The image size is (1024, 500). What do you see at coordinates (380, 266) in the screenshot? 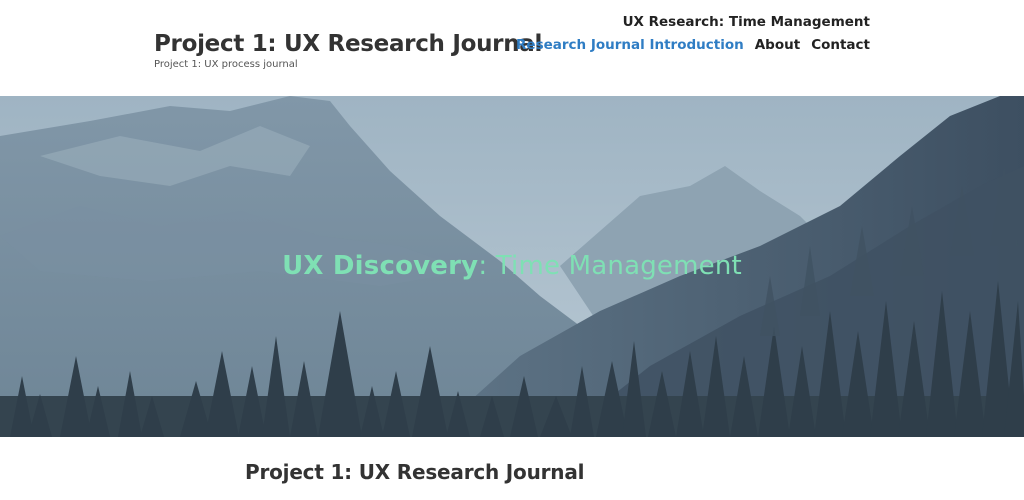
I see `hero-heading-strong: UX Discovery` at bounding box center [380, 266].